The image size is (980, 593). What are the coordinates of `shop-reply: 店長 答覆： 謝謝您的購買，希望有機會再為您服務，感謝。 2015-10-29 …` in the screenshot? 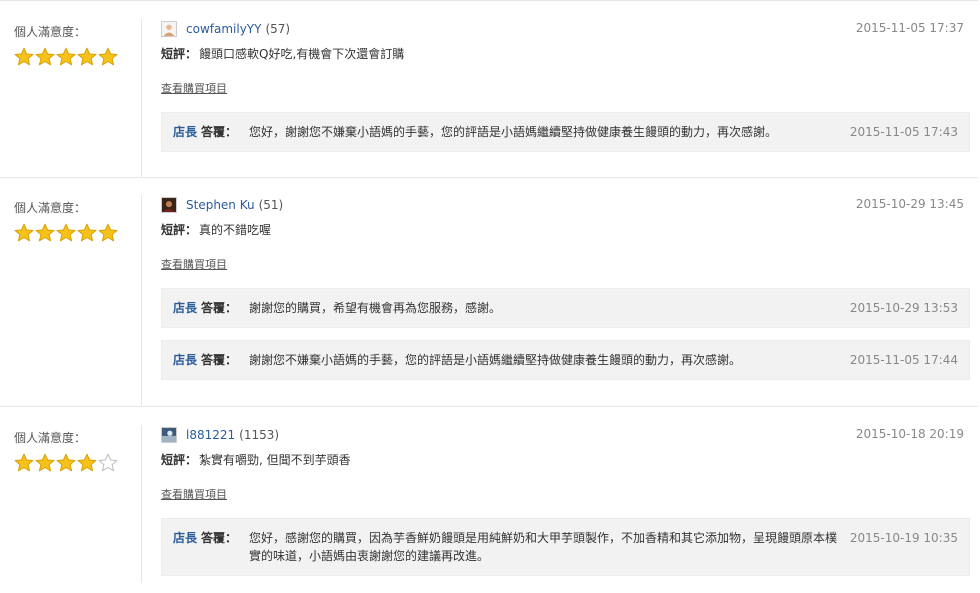 It's located at (565, 308).